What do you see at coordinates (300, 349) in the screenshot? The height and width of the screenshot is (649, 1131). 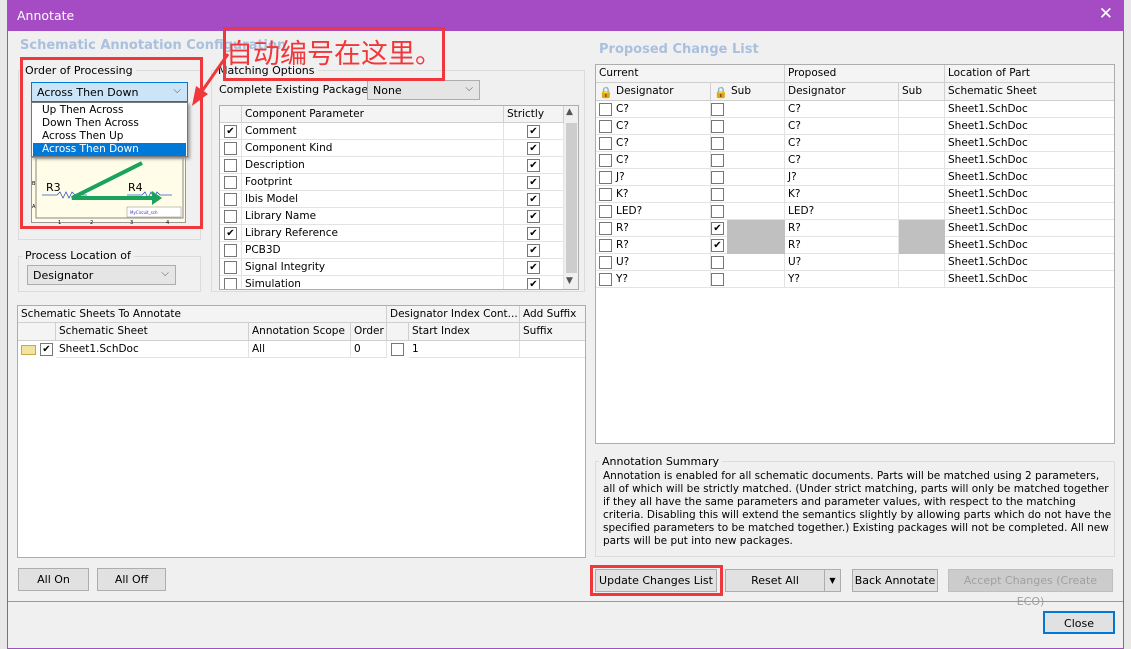 I see `annotation-scope: All` at bounding box center [300, 349].